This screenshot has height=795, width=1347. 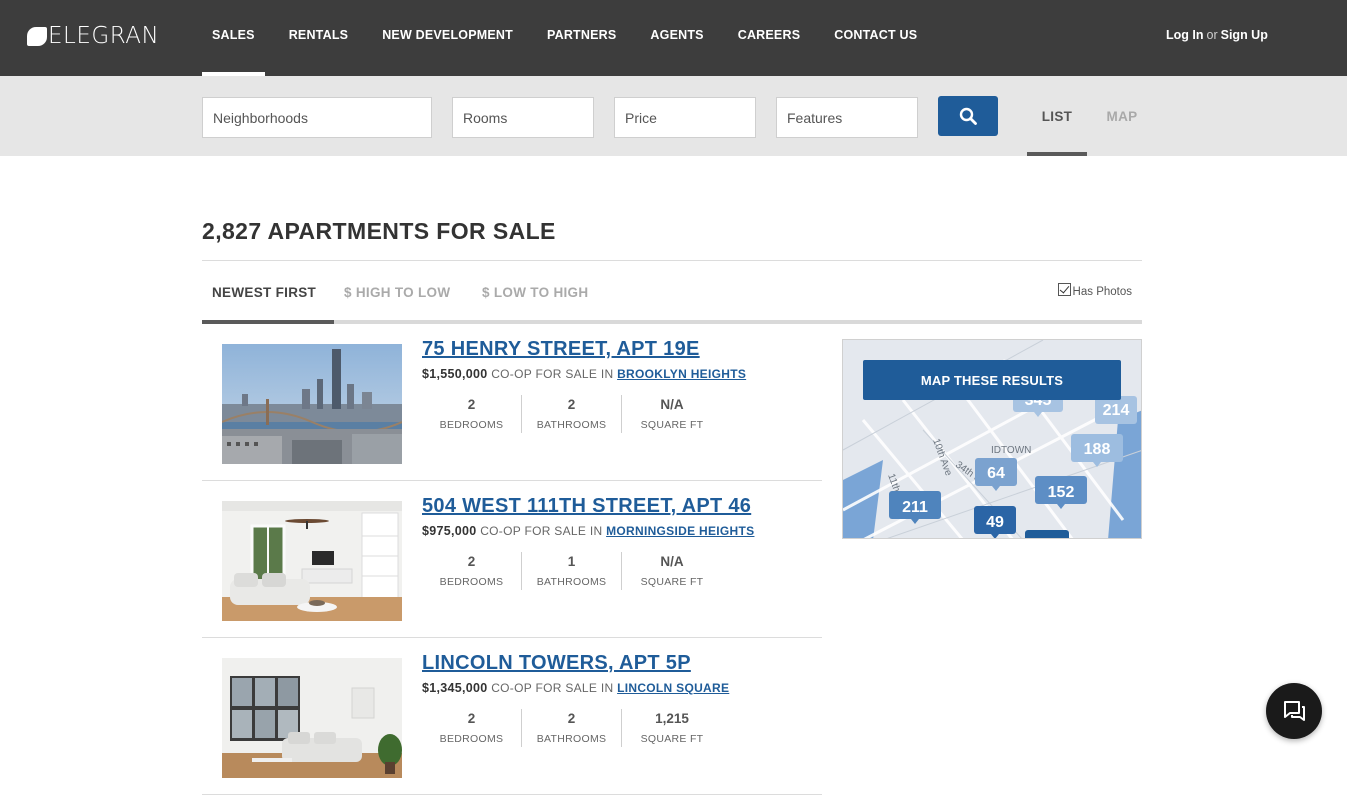 I want to click on listing-stats: 2 BEDROOMS 2 BATHROOMS N/A SQUARE FT, so click(x=572, y=414).